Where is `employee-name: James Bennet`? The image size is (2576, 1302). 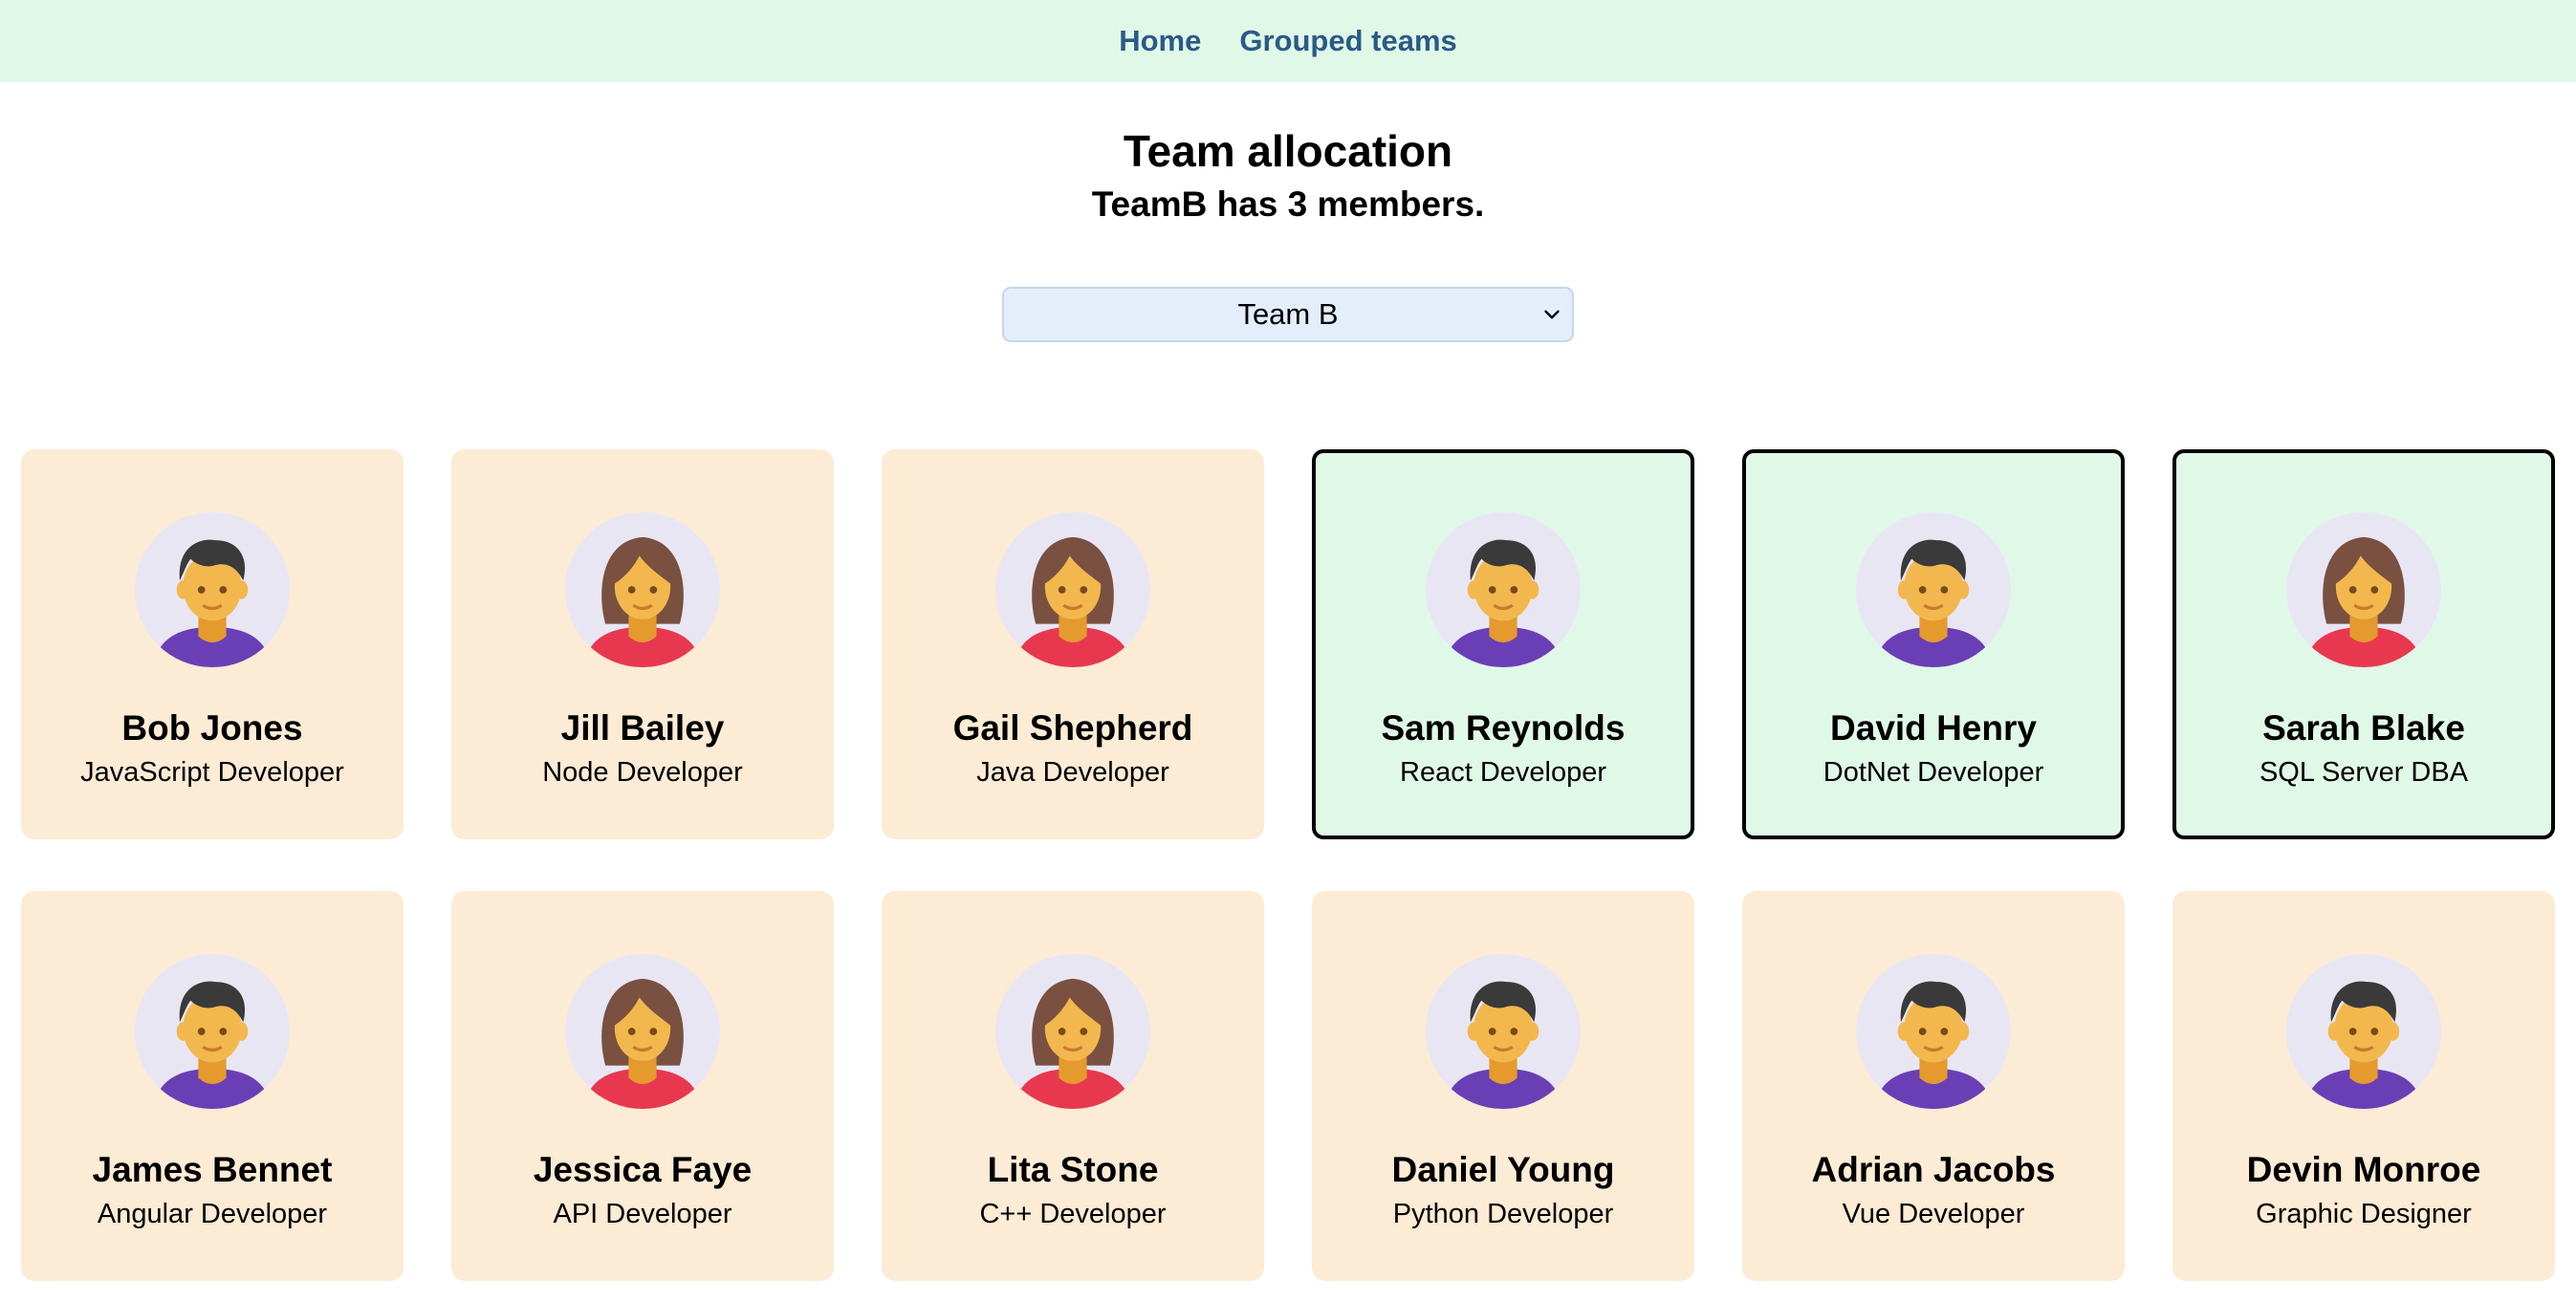 employee-name: James Bennet is located at coordinates (212, 1169).